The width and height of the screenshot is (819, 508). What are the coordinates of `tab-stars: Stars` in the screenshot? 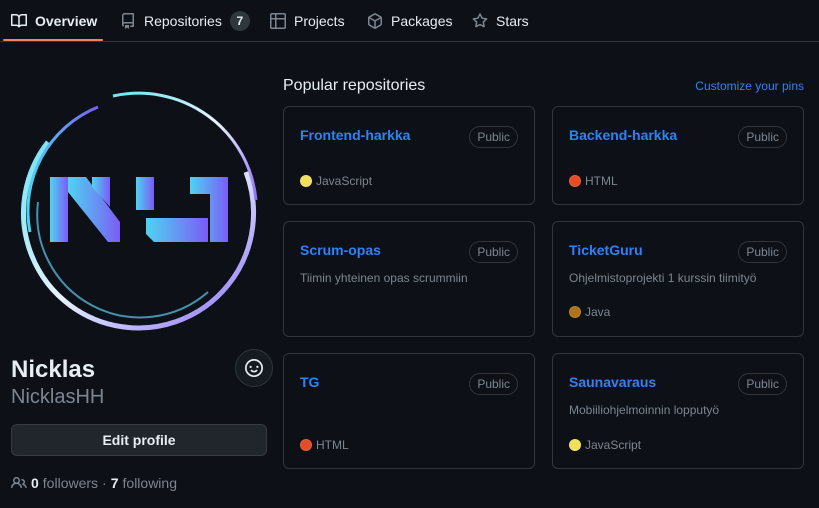 It's located at (500, 20).